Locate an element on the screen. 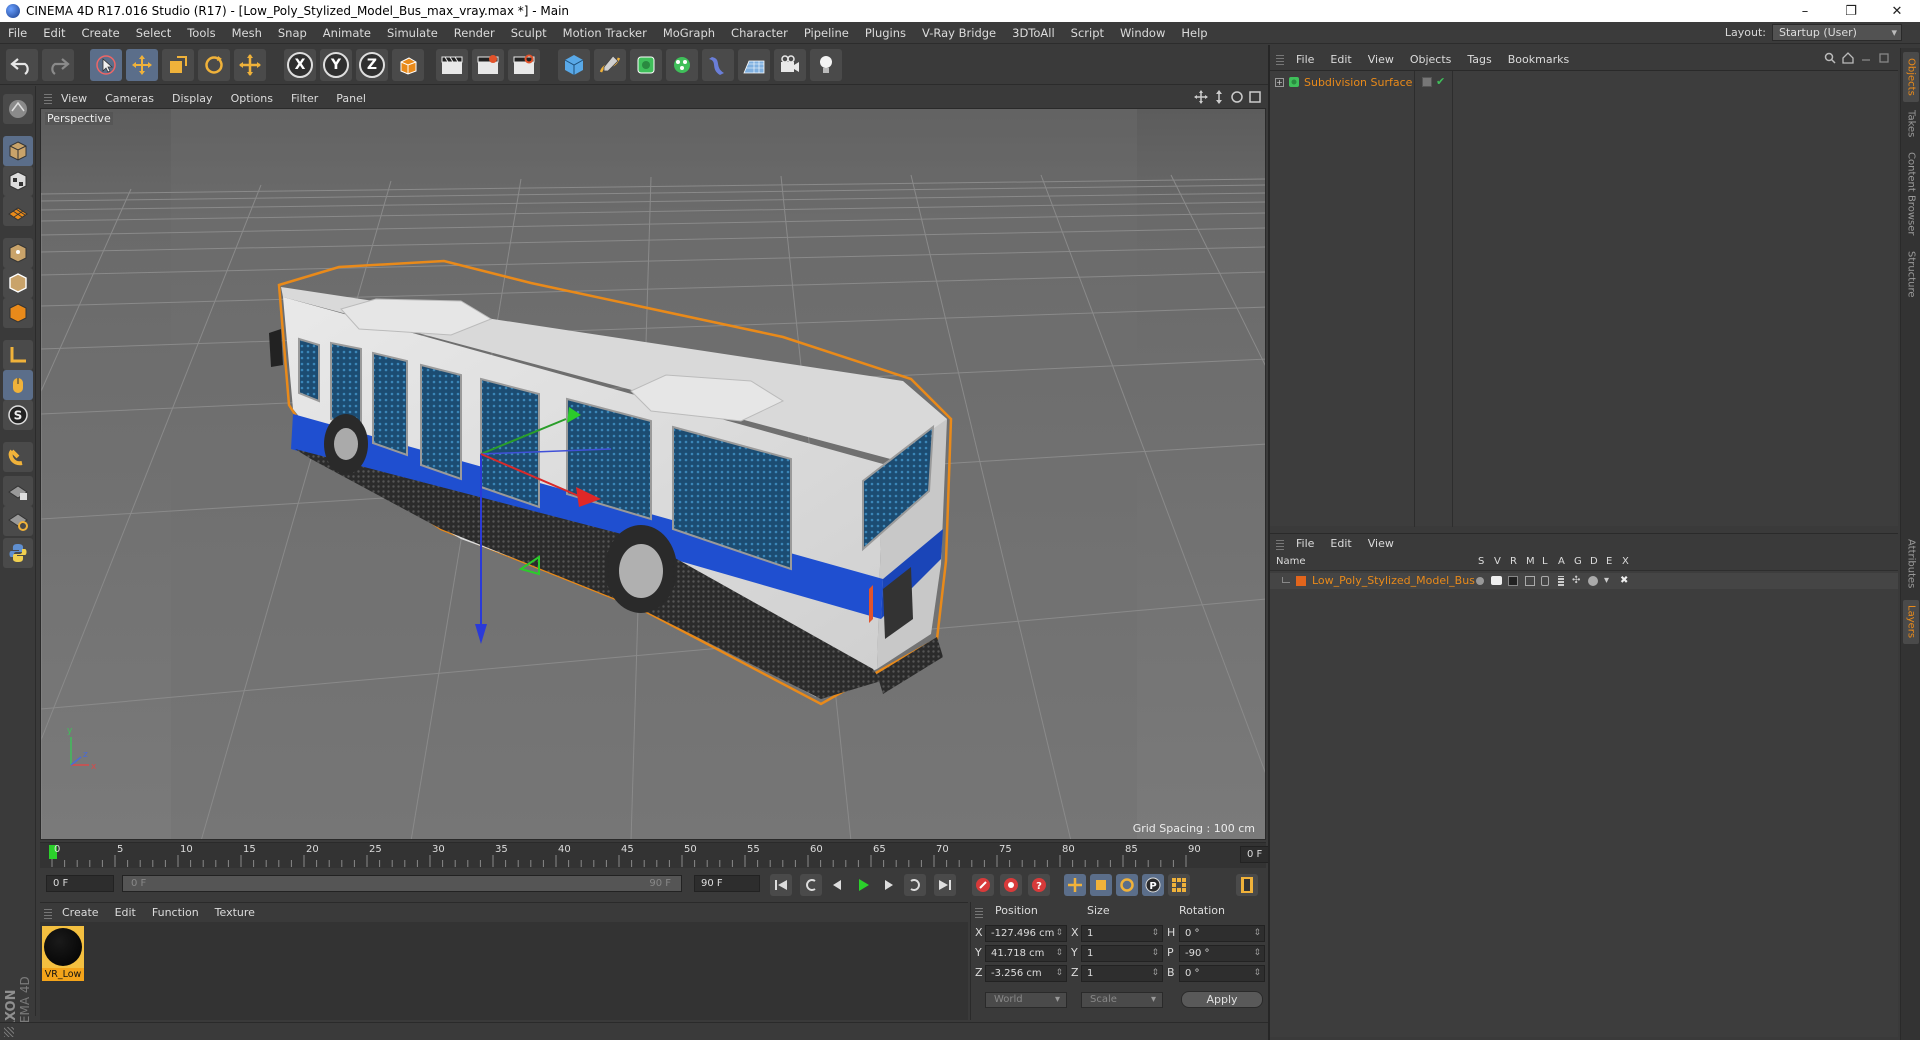 The image size is (1920, 1040). viewport-rotate-icon is located at coordinates (1237, 97).